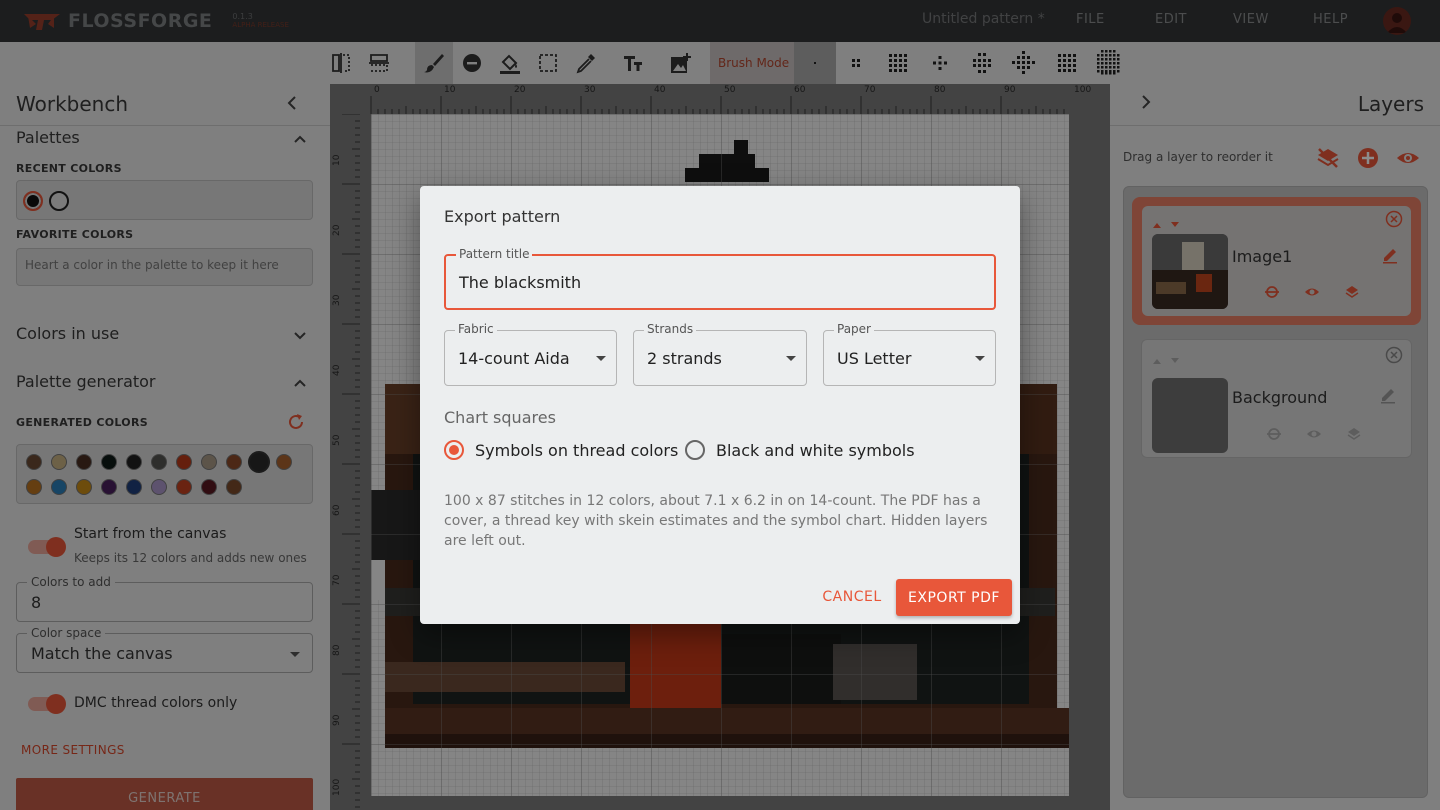 Image resolution: width=1440 pixels, height=810 pixels. I want to click on strands-select: Strands 2 strands, so click(720, 354).